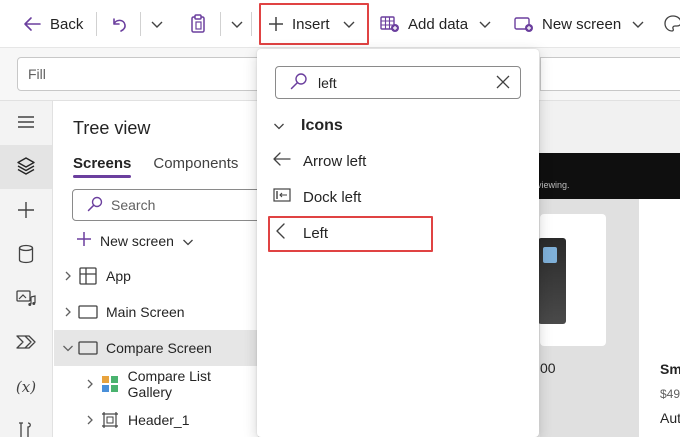  Describe the element at coordinates (550, 255) in the screenshot. I see `product-image-screen` at that location.